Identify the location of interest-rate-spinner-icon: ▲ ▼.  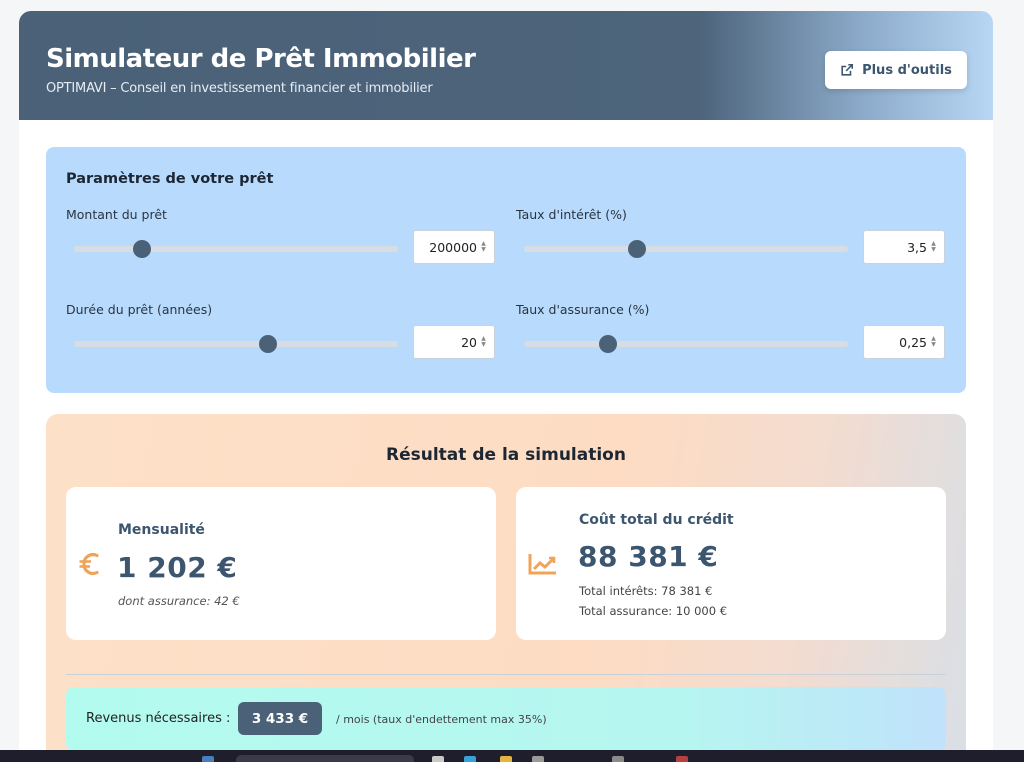
(933, 247).